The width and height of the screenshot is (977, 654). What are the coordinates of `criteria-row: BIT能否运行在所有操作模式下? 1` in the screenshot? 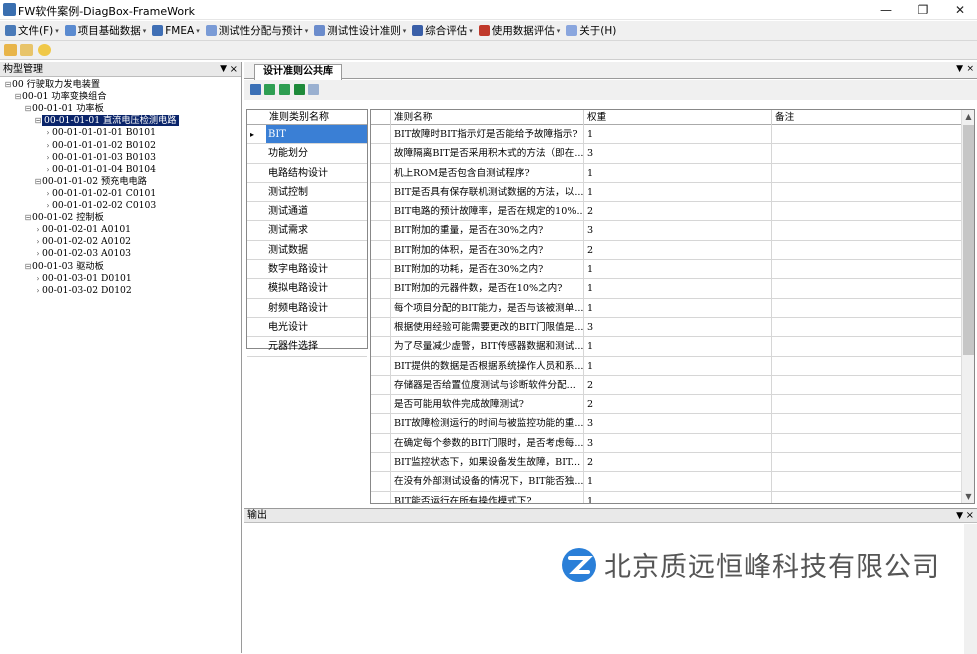 It's located at (667, 497).